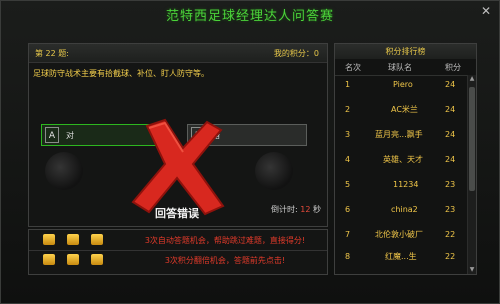  What do you see at coordinates (486, 11) in the screenshot?
I see `close-icon: ✕` at bounding box center [486, 11].